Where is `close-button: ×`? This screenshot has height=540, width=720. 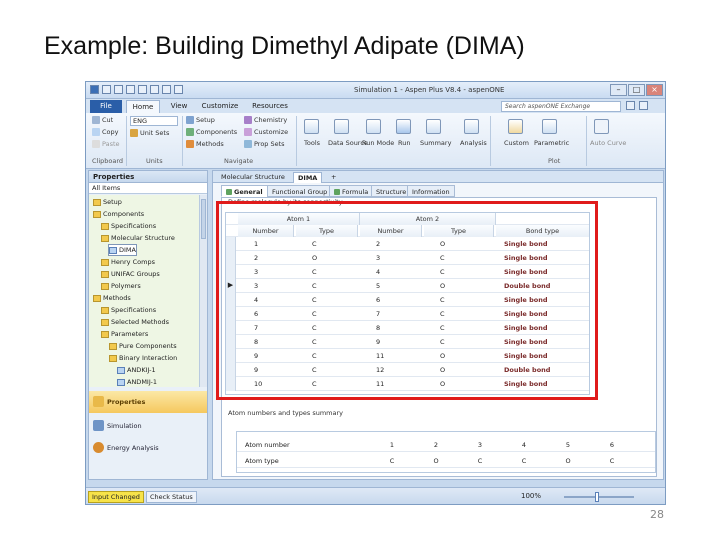 close-button: × is located at coordinates (654, 90).